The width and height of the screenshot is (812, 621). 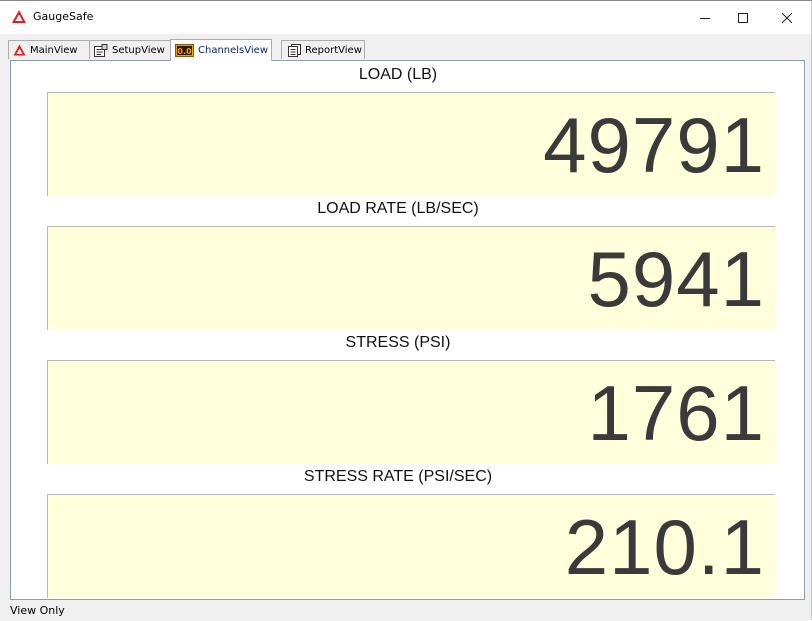 What do you see at coordinates (398, 208) in the screenshot?
I see `channel-label-load-rate: LOAD RATE (LB/SEC)` at bounding box center [398, 208].